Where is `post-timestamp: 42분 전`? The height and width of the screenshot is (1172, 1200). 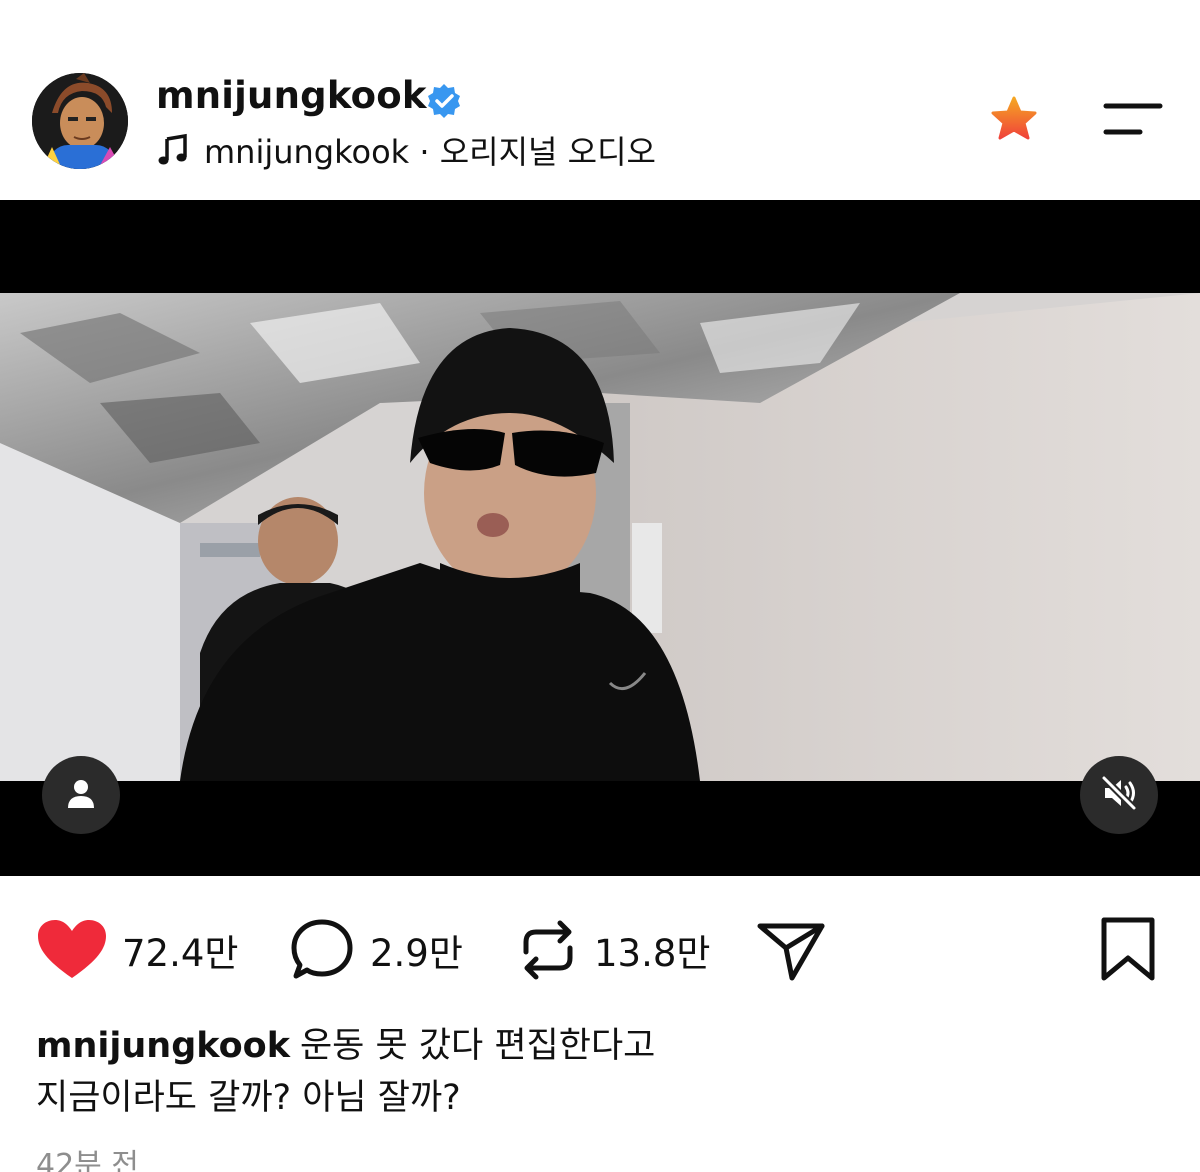
post-timestamp: 42분 전 is located at coordinates (87, 1160).